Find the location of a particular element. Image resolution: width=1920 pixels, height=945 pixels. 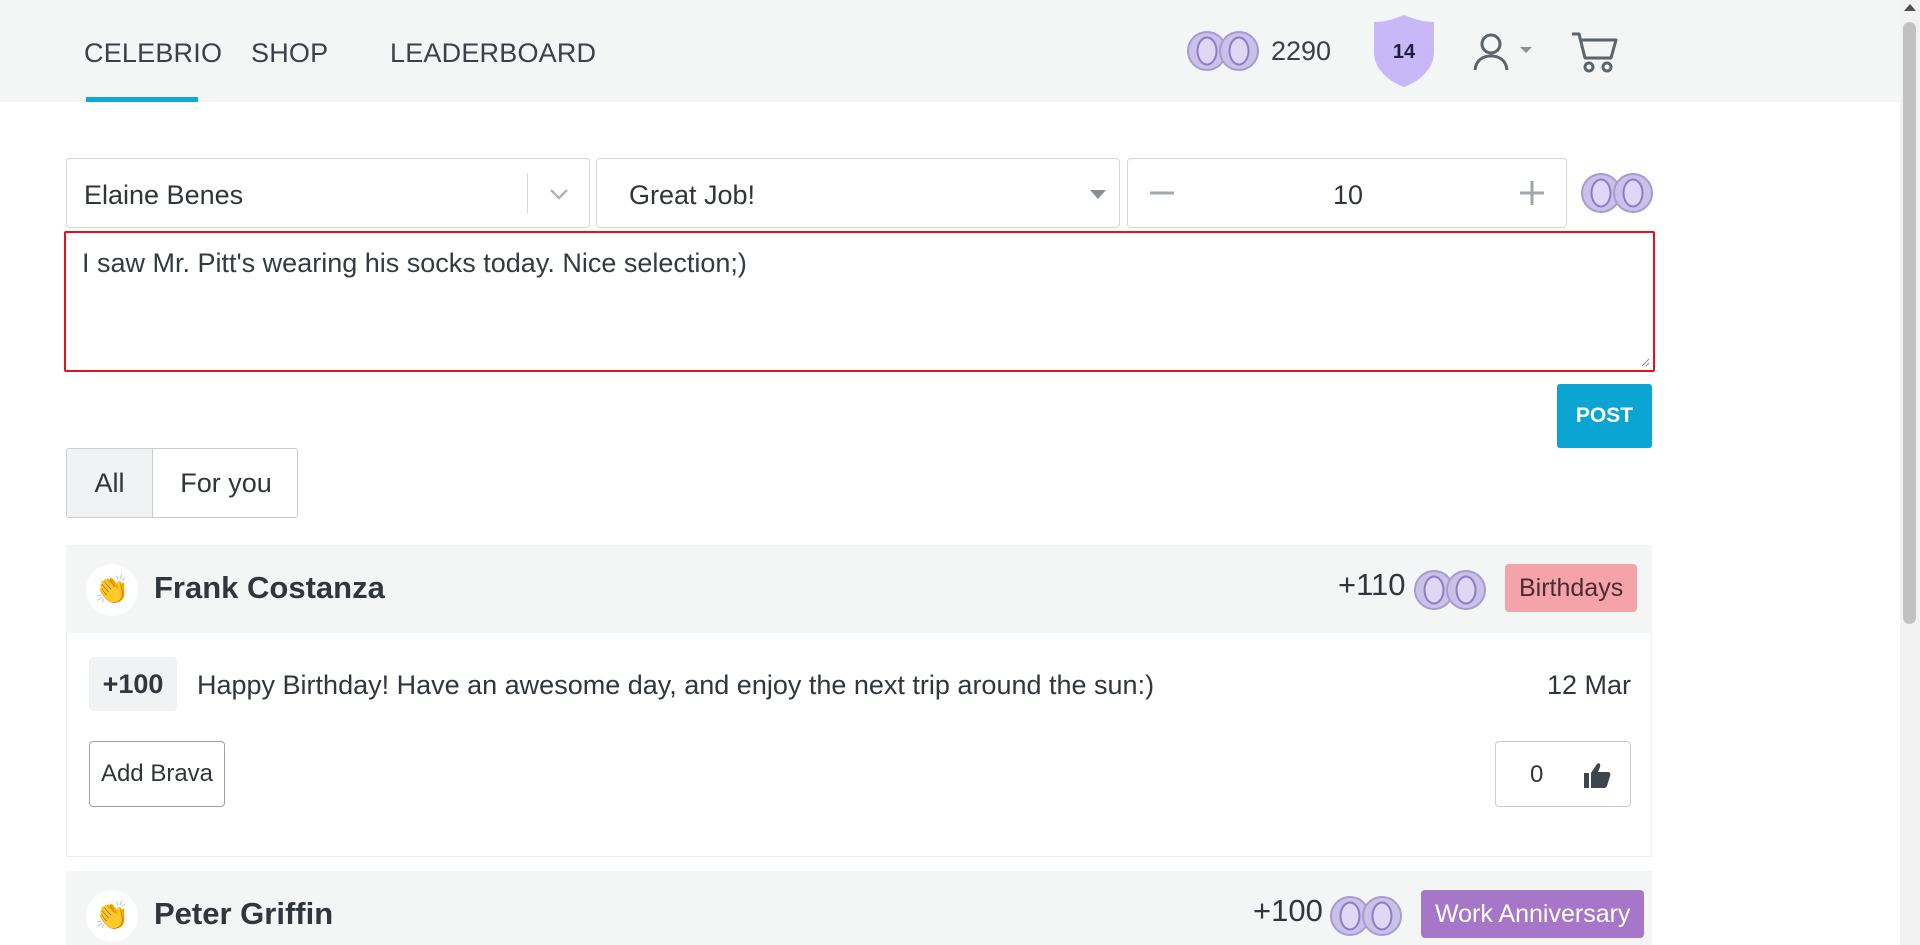

points-balance: 2290 is located at coordinates (1301, 51).